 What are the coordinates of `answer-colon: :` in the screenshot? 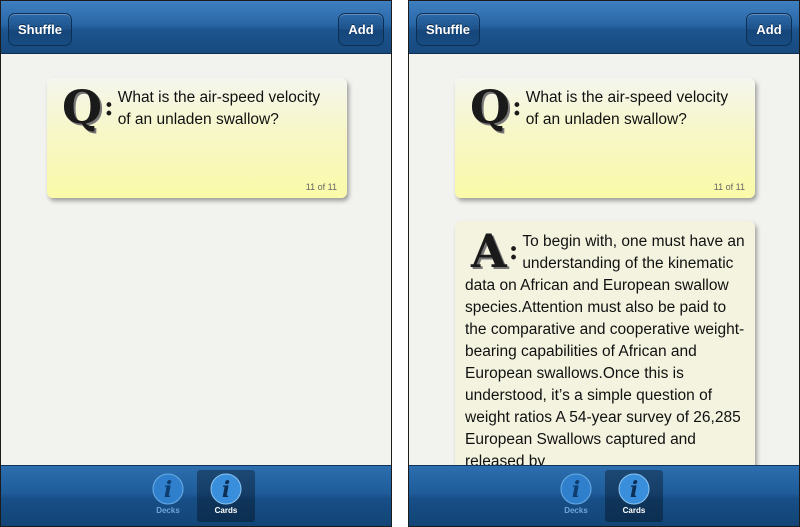 It's located at (513, 251).